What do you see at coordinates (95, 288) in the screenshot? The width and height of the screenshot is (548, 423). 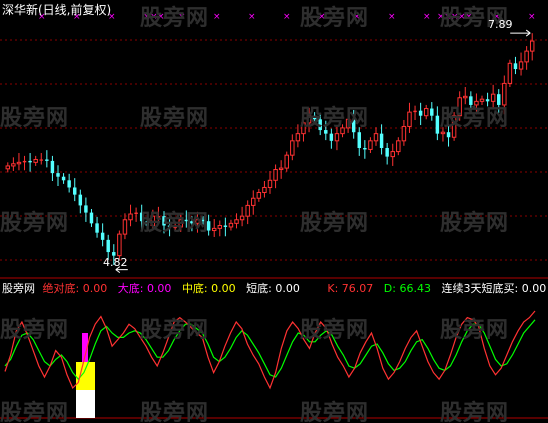 I see `legend-value-absolute-bottom: 0.00` at bounding box center [95, 288].